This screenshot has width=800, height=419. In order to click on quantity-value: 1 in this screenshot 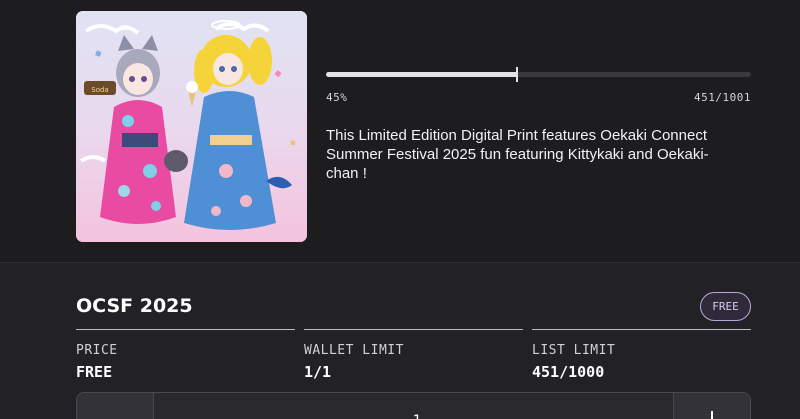, I will do `click(417, 416)`.